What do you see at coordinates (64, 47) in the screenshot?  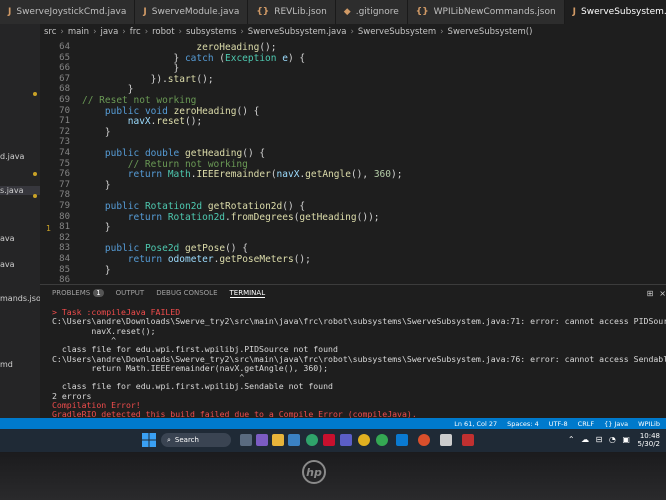 I see `line-number: 64` at bounding box center [64, 47].